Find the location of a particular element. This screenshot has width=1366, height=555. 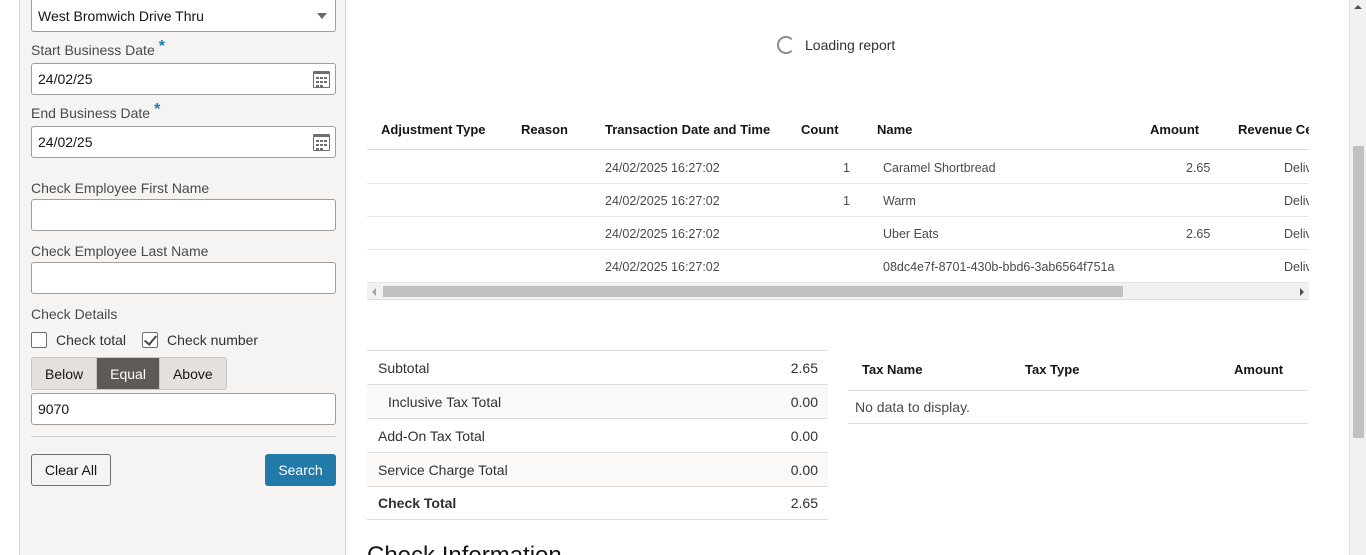

last-name-input is located at coordinates (183, 278).